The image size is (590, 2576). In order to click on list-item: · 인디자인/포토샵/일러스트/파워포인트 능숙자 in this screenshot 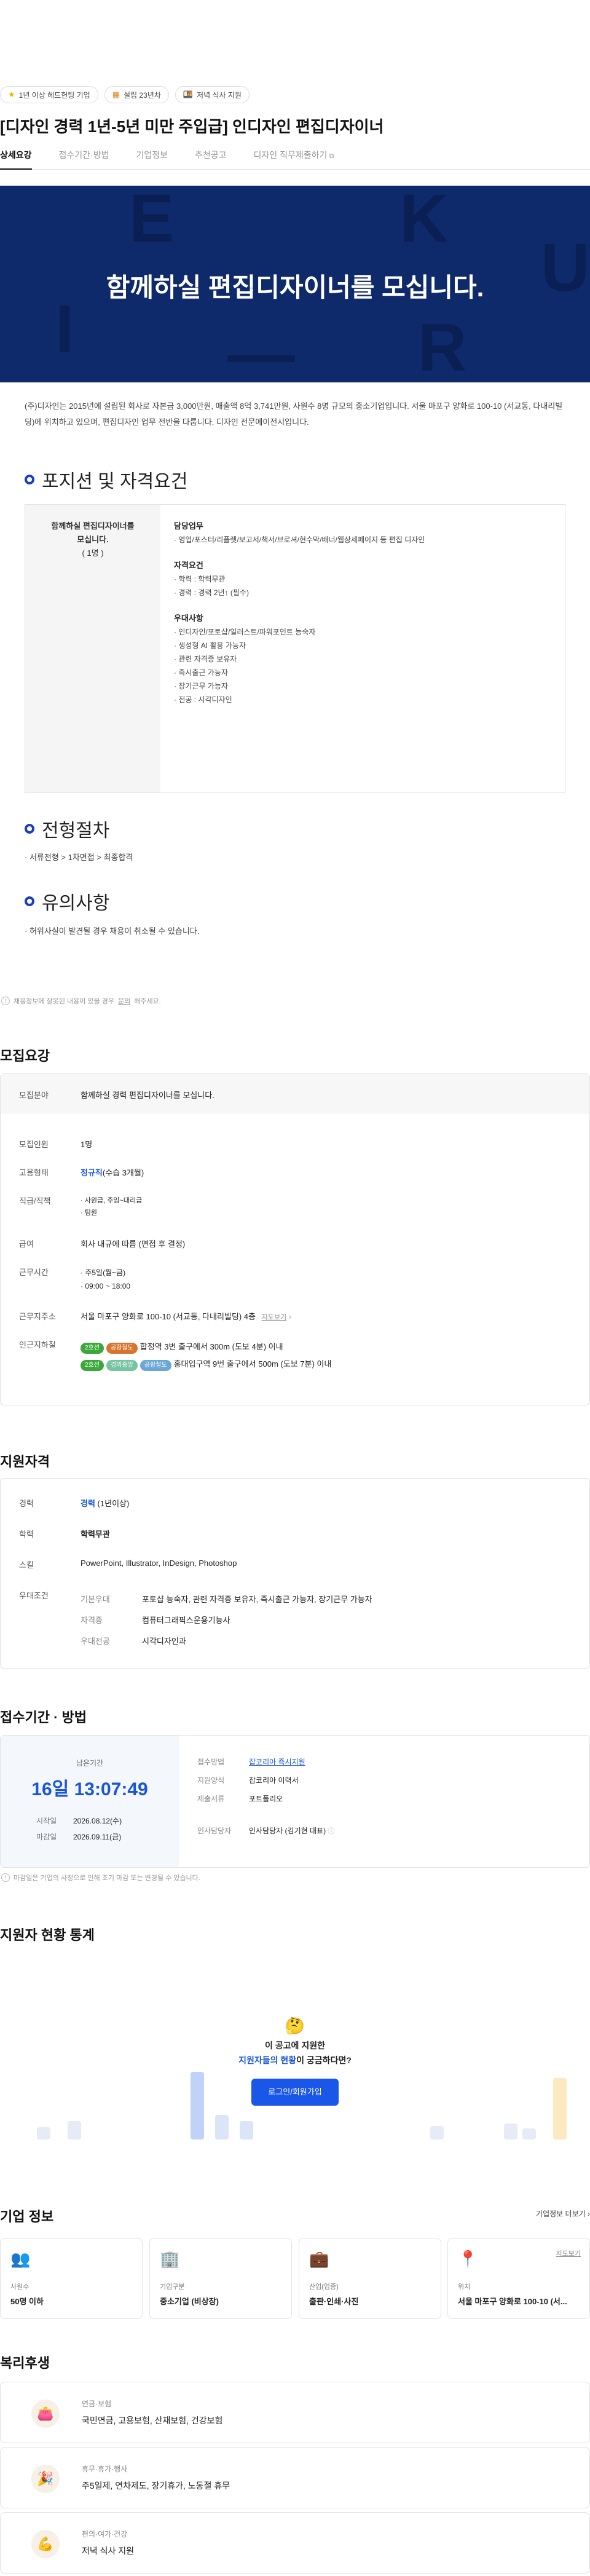, I will do `click(245, 632)`.